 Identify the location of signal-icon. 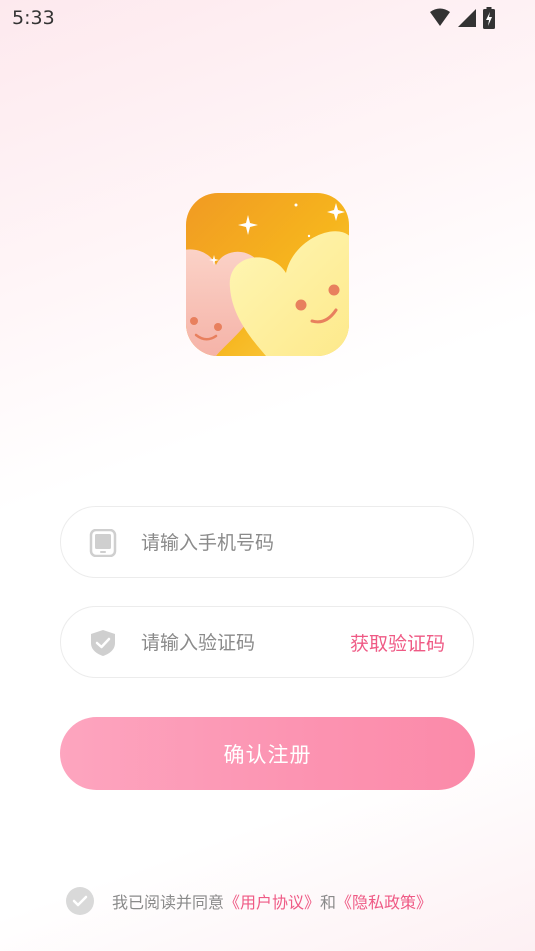
(467, 18).